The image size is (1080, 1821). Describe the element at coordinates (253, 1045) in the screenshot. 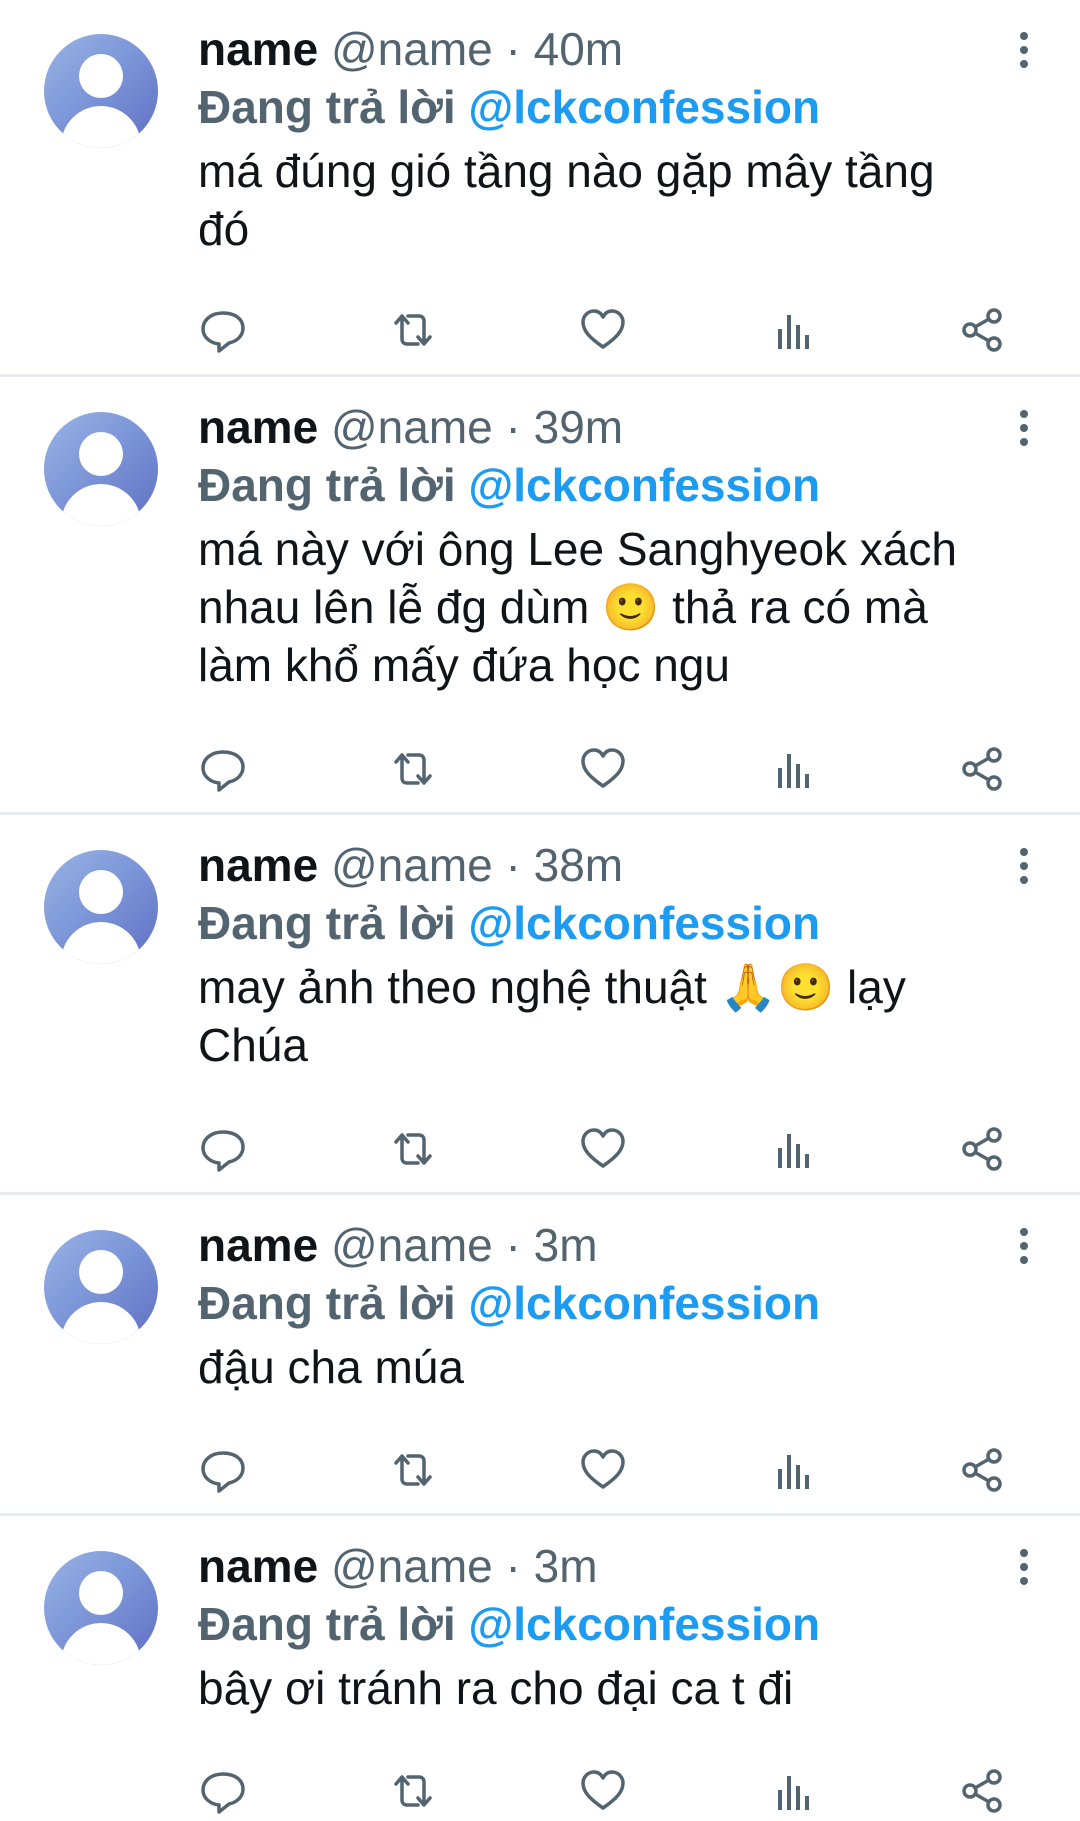

I see `tweet-text-line: Chúa` at that location.